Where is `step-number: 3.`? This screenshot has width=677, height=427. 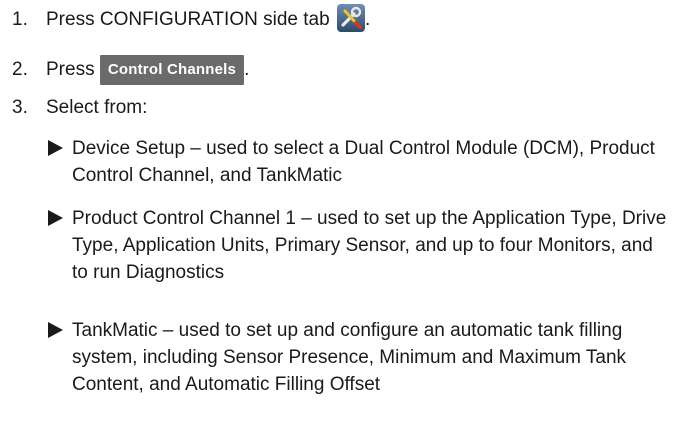
step-number: 3. is located at coordinates (20, 107).